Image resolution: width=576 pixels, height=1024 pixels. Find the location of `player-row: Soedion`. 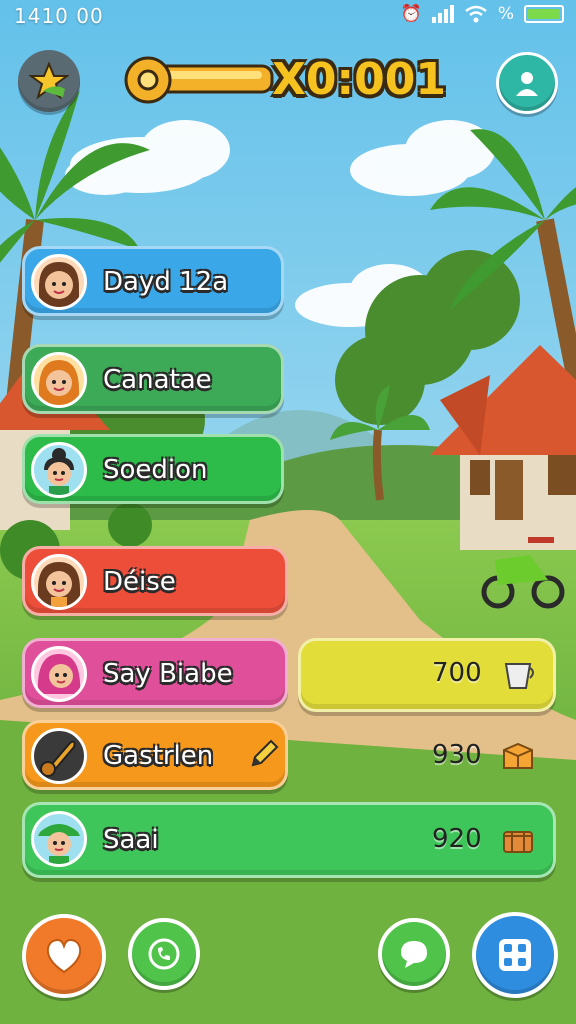

player-row: Soedion is located at coordinates (153, 469).